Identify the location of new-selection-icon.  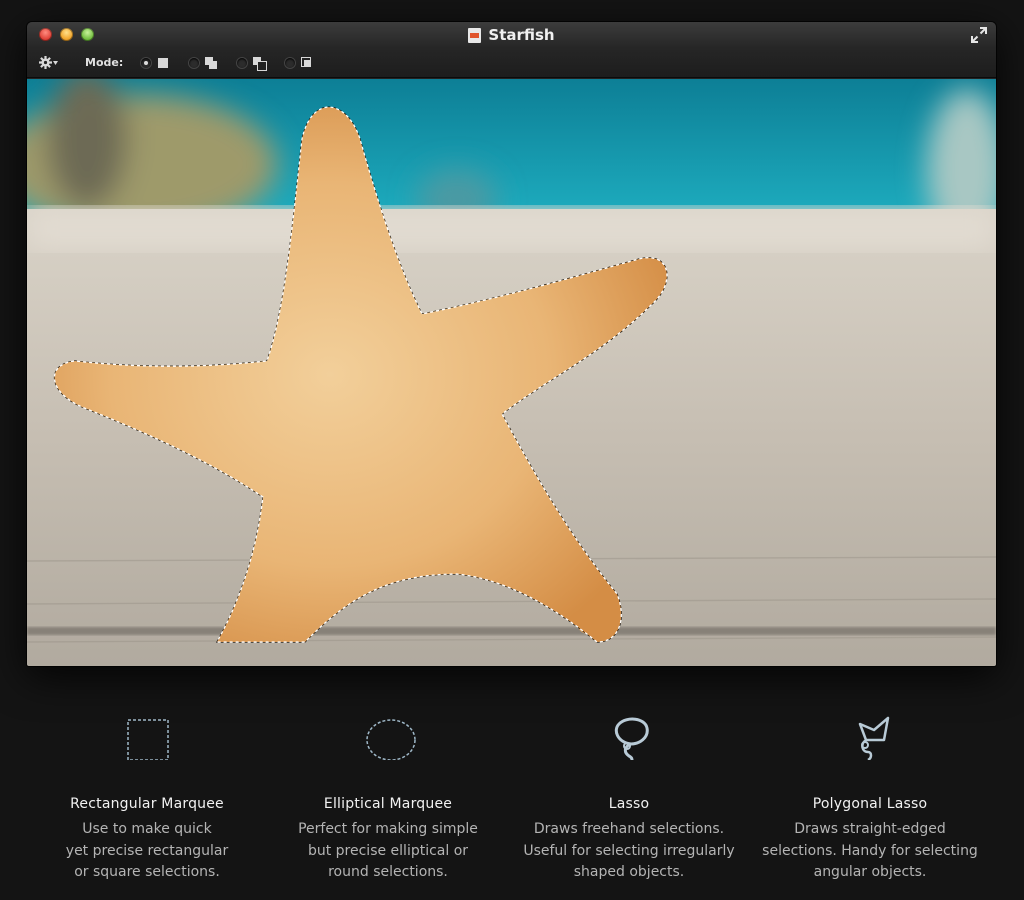
(163, 62).